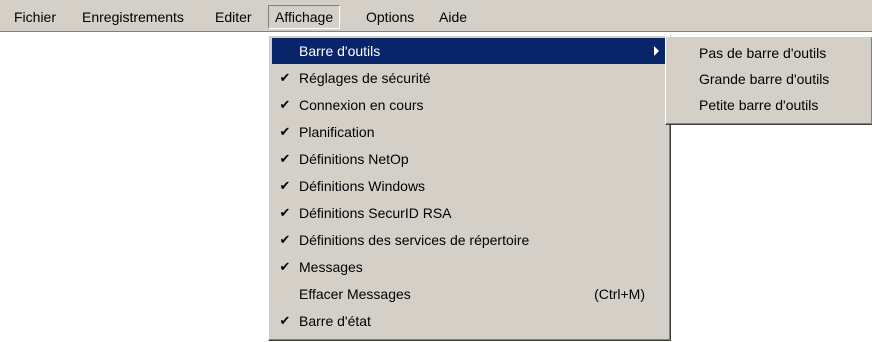  What do you see at coordinates (764, 79) in the screenshot?
I see `submenu-item-label: Grande barre d'outils` at bounding box center [764, 79].